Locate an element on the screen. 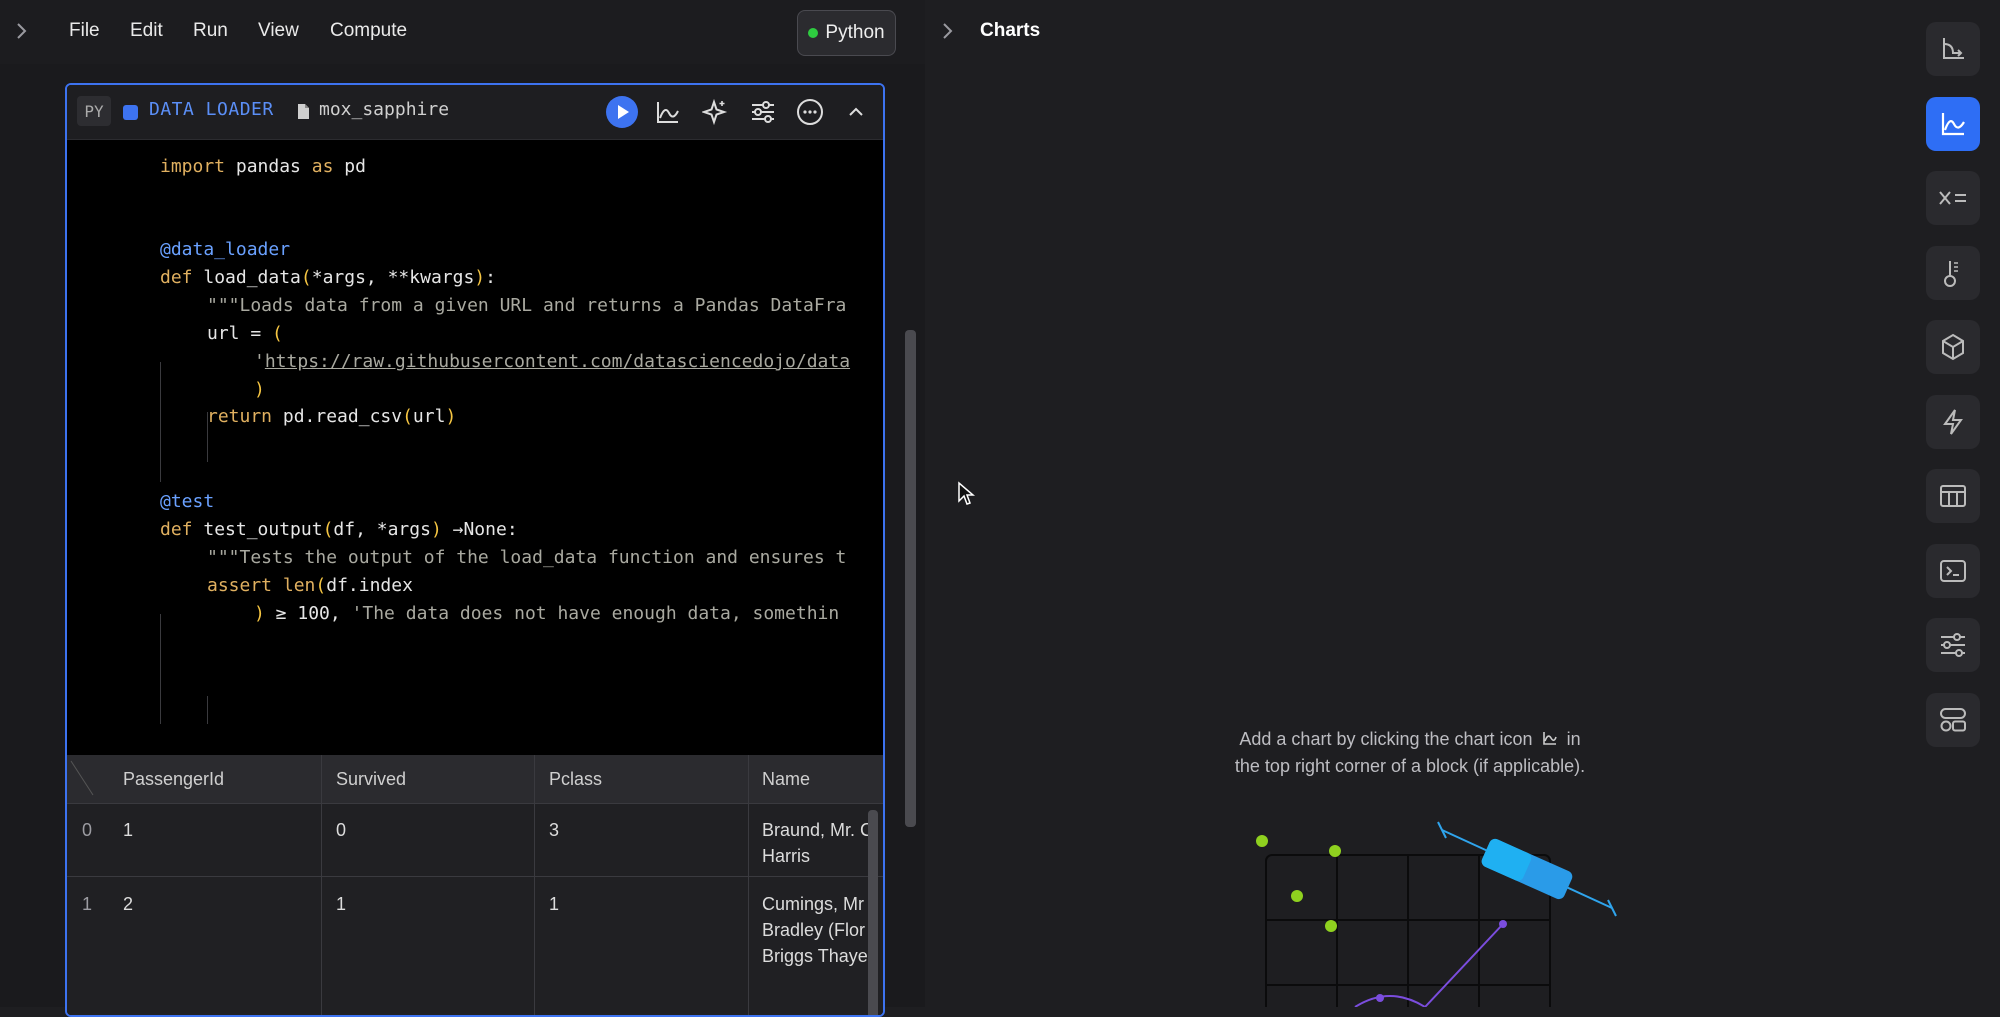 Image resolution: width=2000 pixels, height=1017 pixels. mouse-cursor-icon is located at coordinates (966, 493).